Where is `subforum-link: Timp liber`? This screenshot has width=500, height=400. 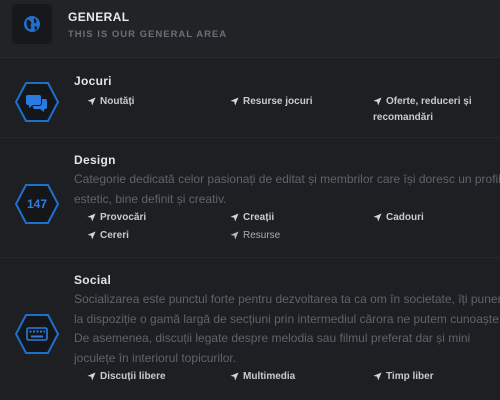 subforum-link: Timp liber is located at coordinates (403, 377).